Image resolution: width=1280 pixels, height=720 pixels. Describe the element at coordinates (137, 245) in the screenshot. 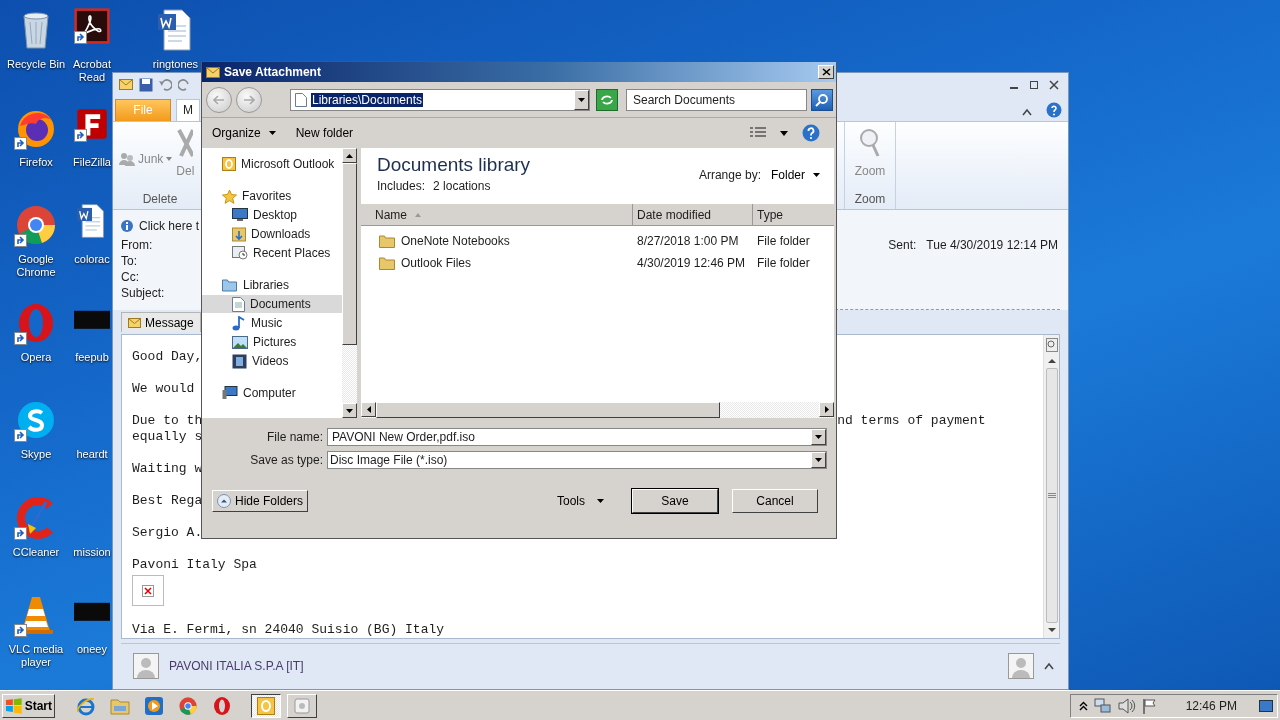

I see `header-field-label: From:` at that location.